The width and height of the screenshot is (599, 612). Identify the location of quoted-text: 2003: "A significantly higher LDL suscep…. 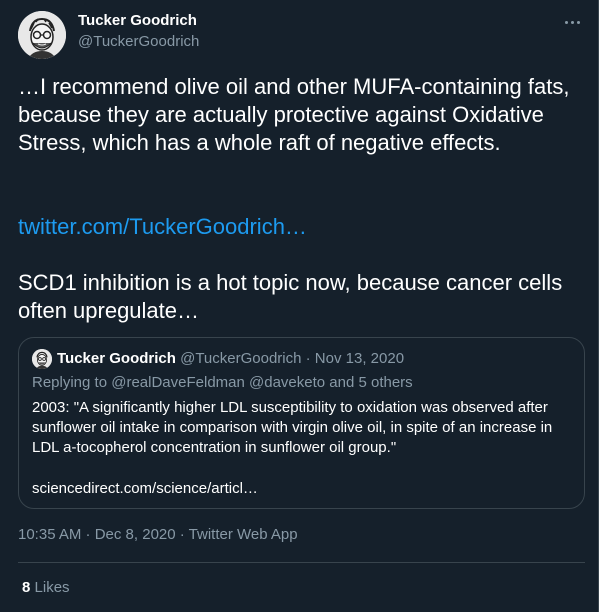
(292, 427).